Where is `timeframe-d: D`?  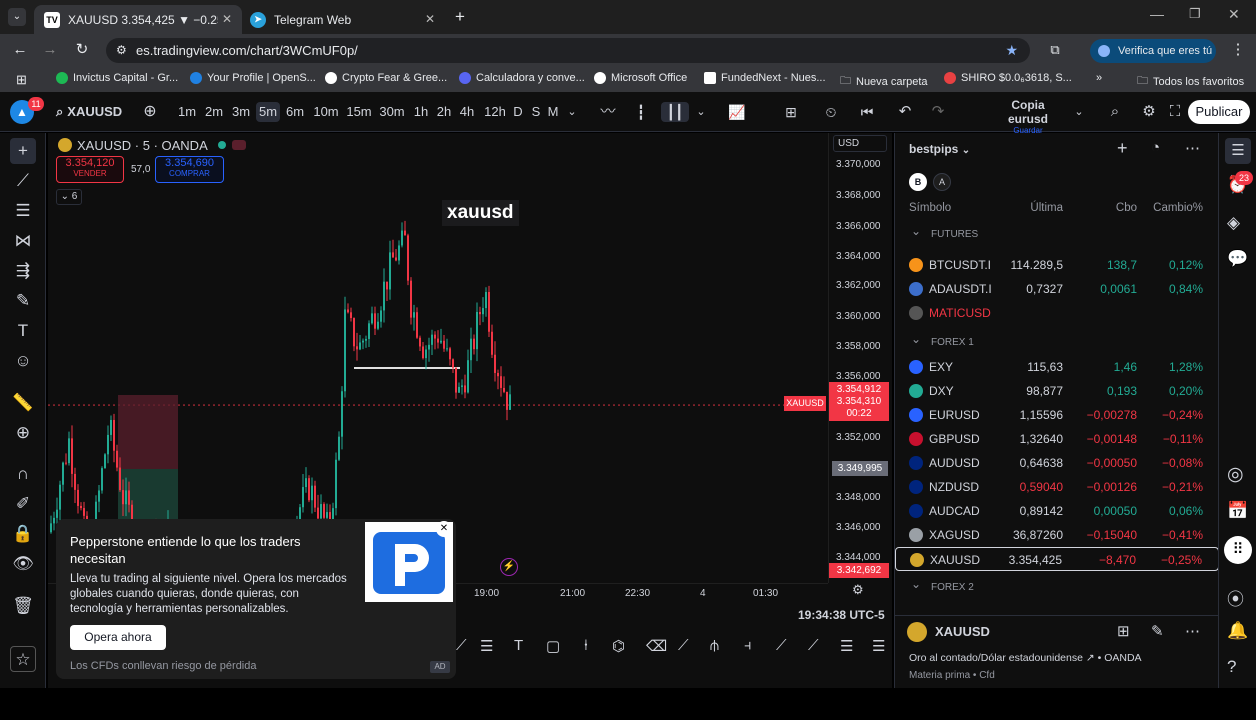
timeframe-d: D is located at coordinates (518, 112).